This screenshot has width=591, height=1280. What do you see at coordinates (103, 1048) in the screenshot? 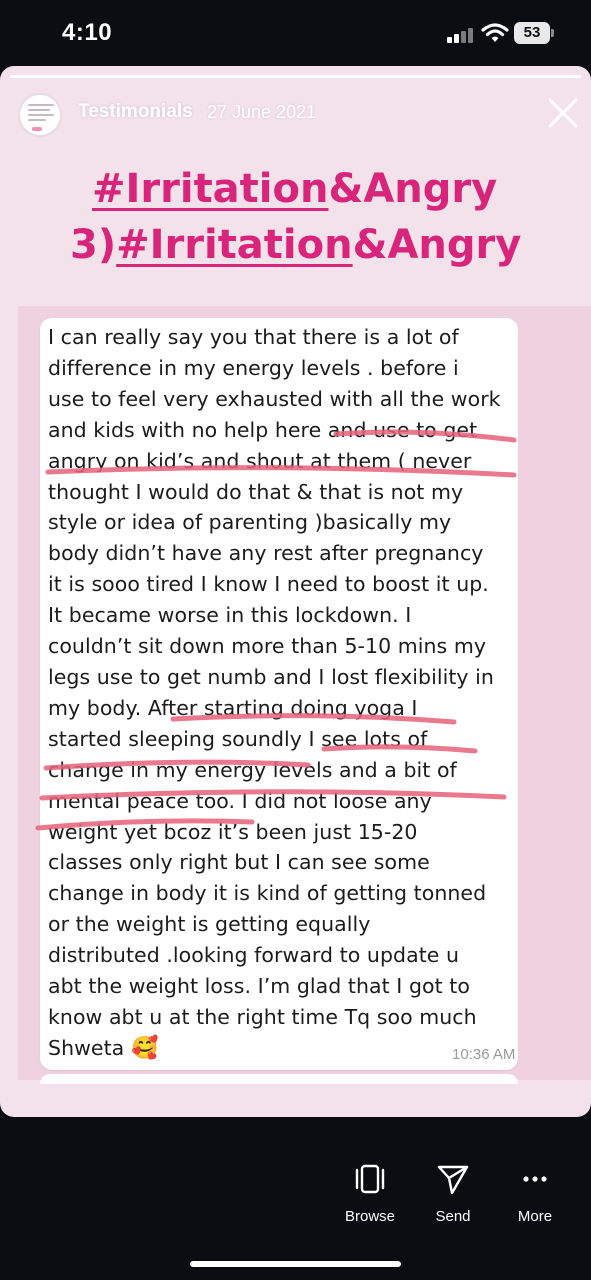
I see `message-line: Shweta 🥰` at bounding box center [103, 1048].